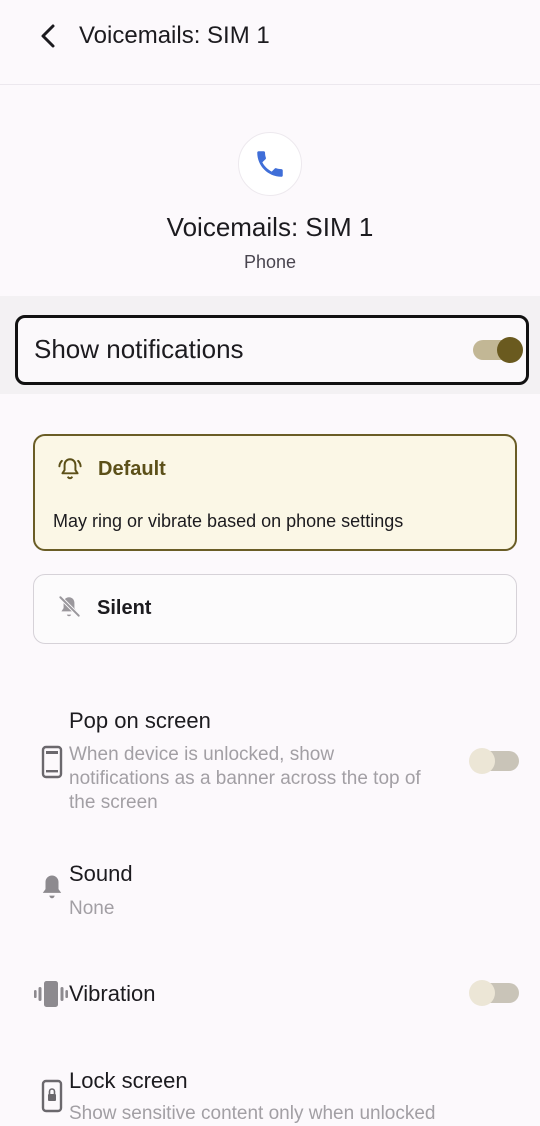 The height and width of the screenshot is (1126, 540). Describe the element at coordinates (51, 994) in the screenshot. I see `vibration-icon` at that location.